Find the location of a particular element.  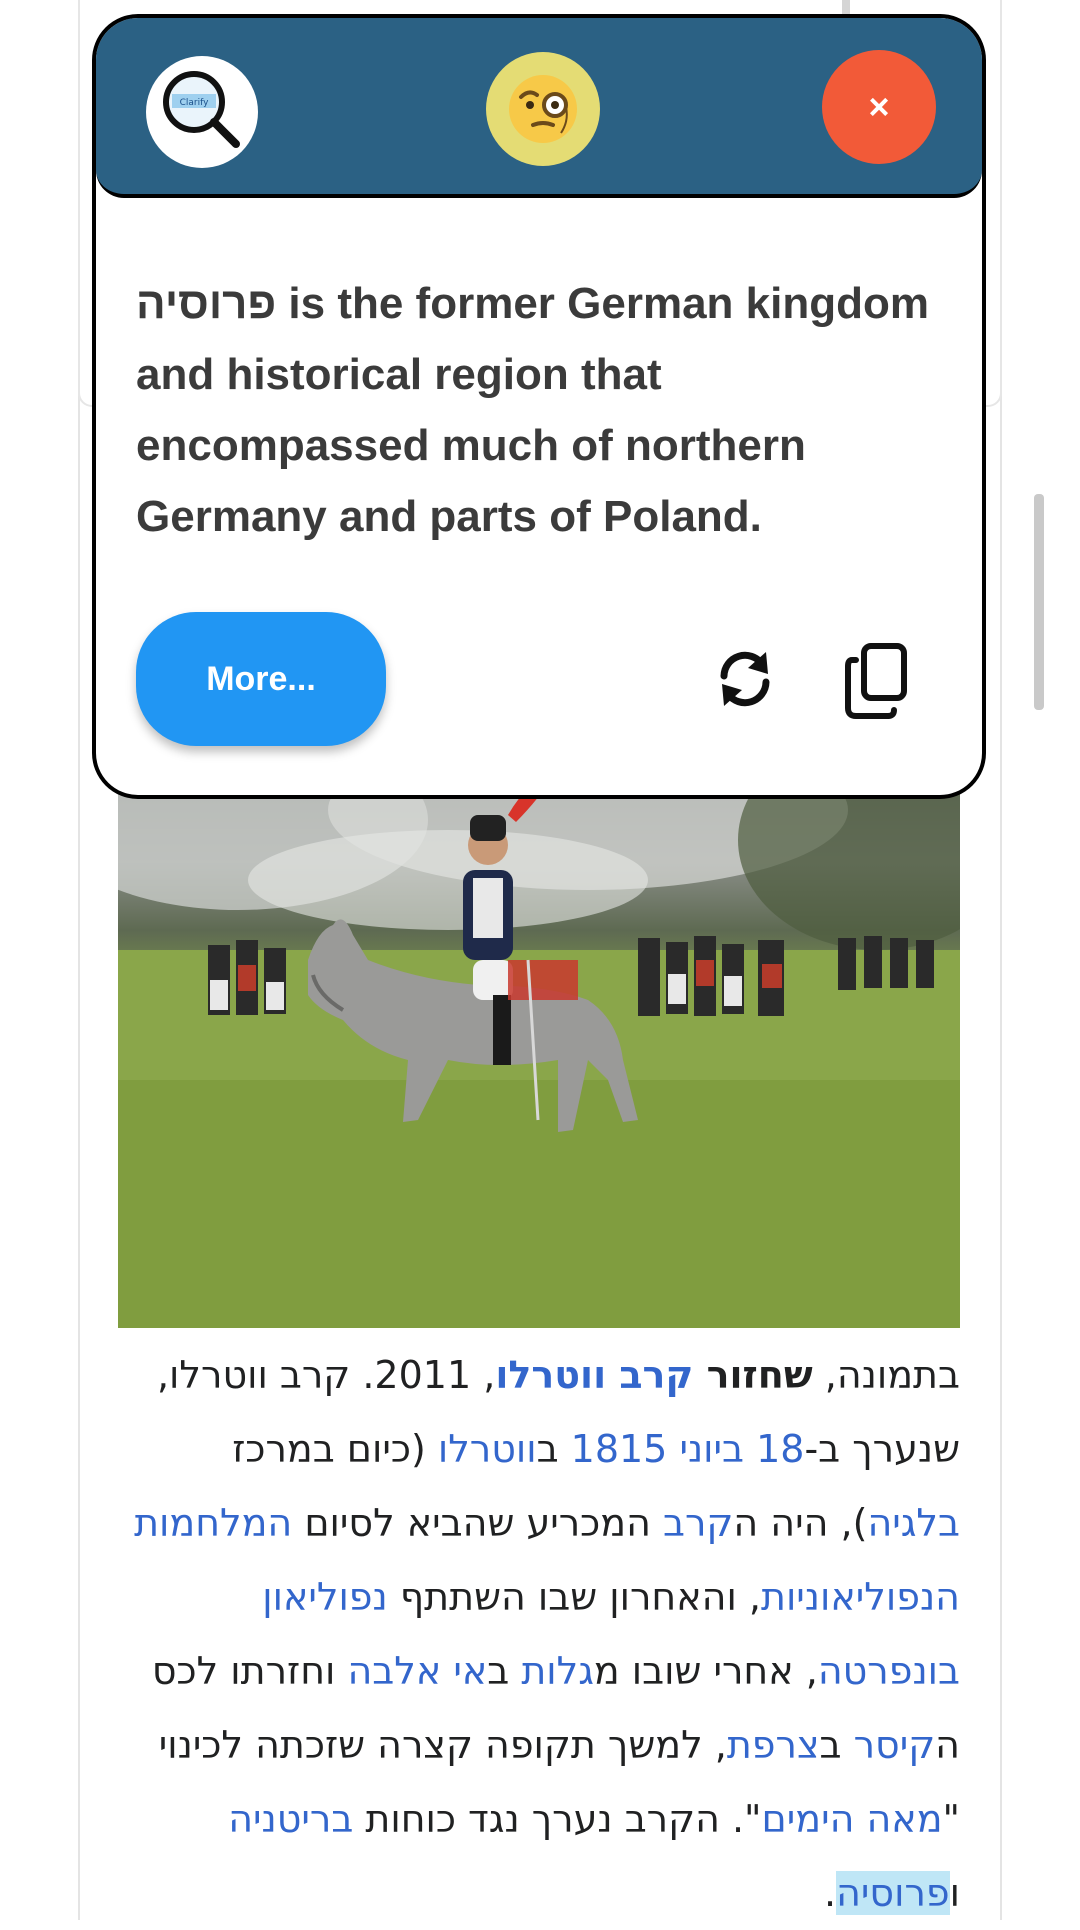

article-link: 18 ביוני is located at coordinates (741, 1449).